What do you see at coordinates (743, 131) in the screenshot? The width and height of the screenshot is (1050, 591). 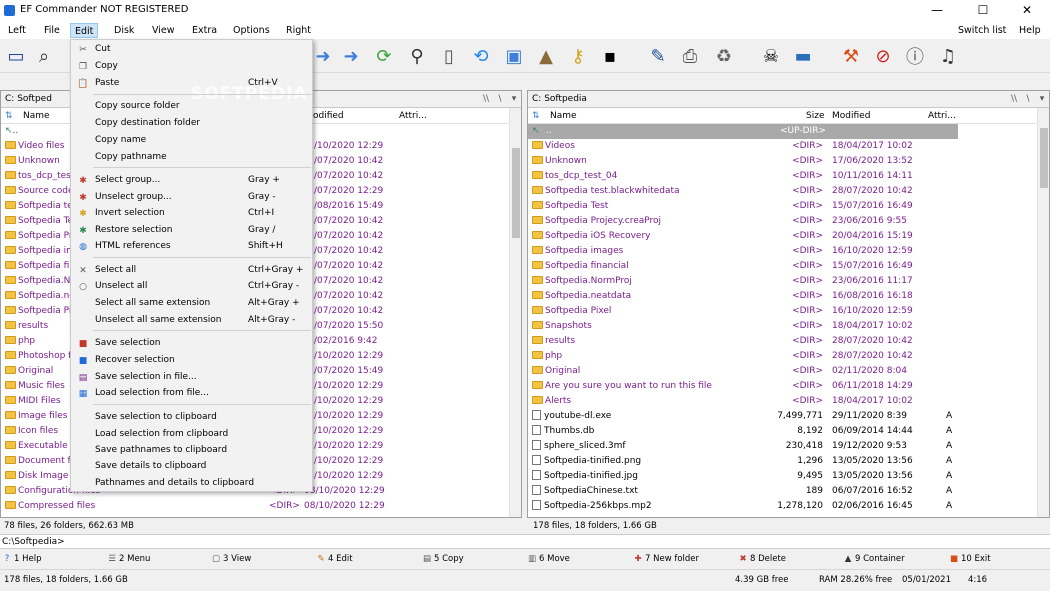 I see `up-dir-row: ↖.. <UP-DIR>` at bounding box center [743, 131].